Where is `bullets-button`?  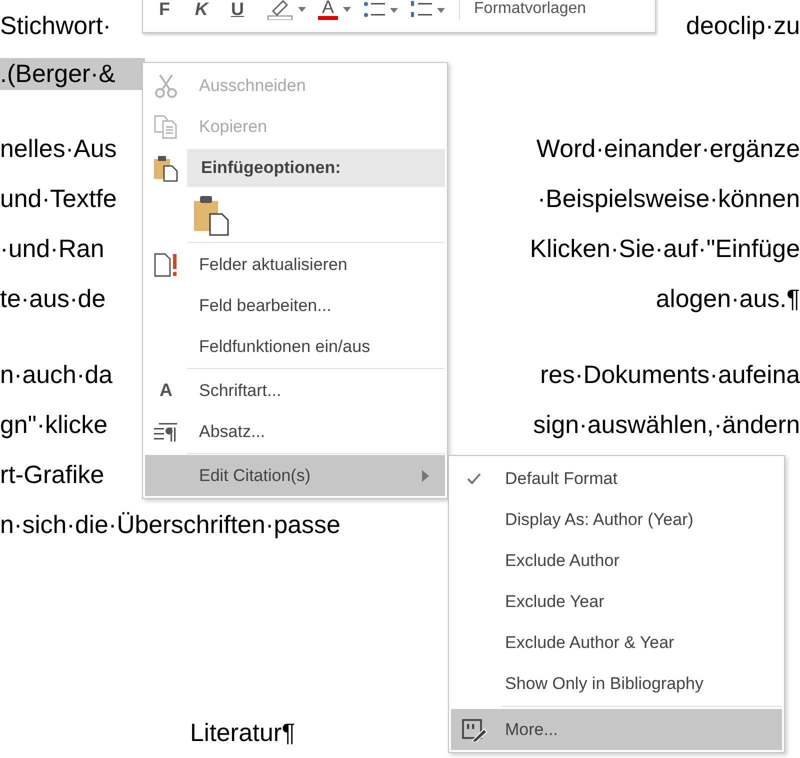
bullets-button is located at coordinates (380, 10).